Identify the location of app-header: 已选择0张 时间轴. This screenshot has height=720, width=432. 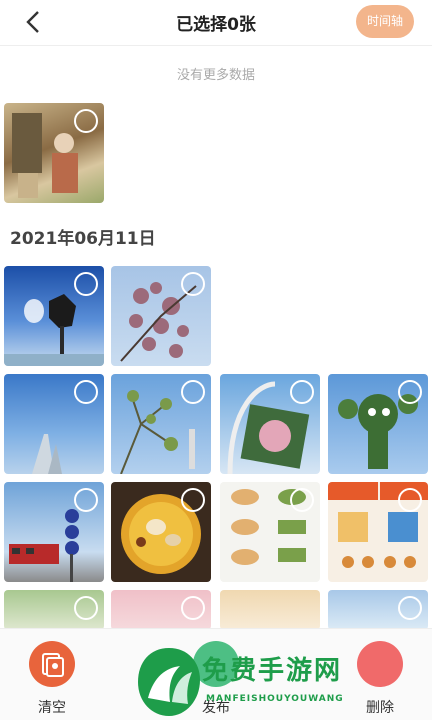
(216, 23).